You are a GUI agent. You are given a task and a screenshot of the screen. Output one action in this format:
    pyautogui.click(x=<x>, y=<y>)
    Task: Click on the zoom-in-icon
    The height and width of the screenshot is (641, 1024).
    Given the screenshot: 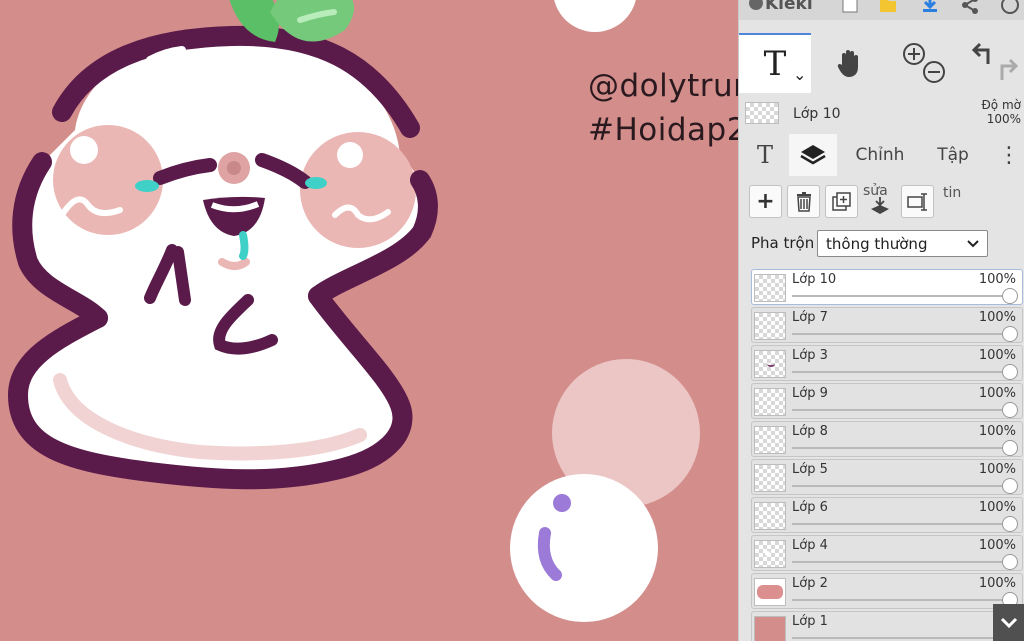 What is the action you would take?
    pyautogui.click(x=914, y=54)
    